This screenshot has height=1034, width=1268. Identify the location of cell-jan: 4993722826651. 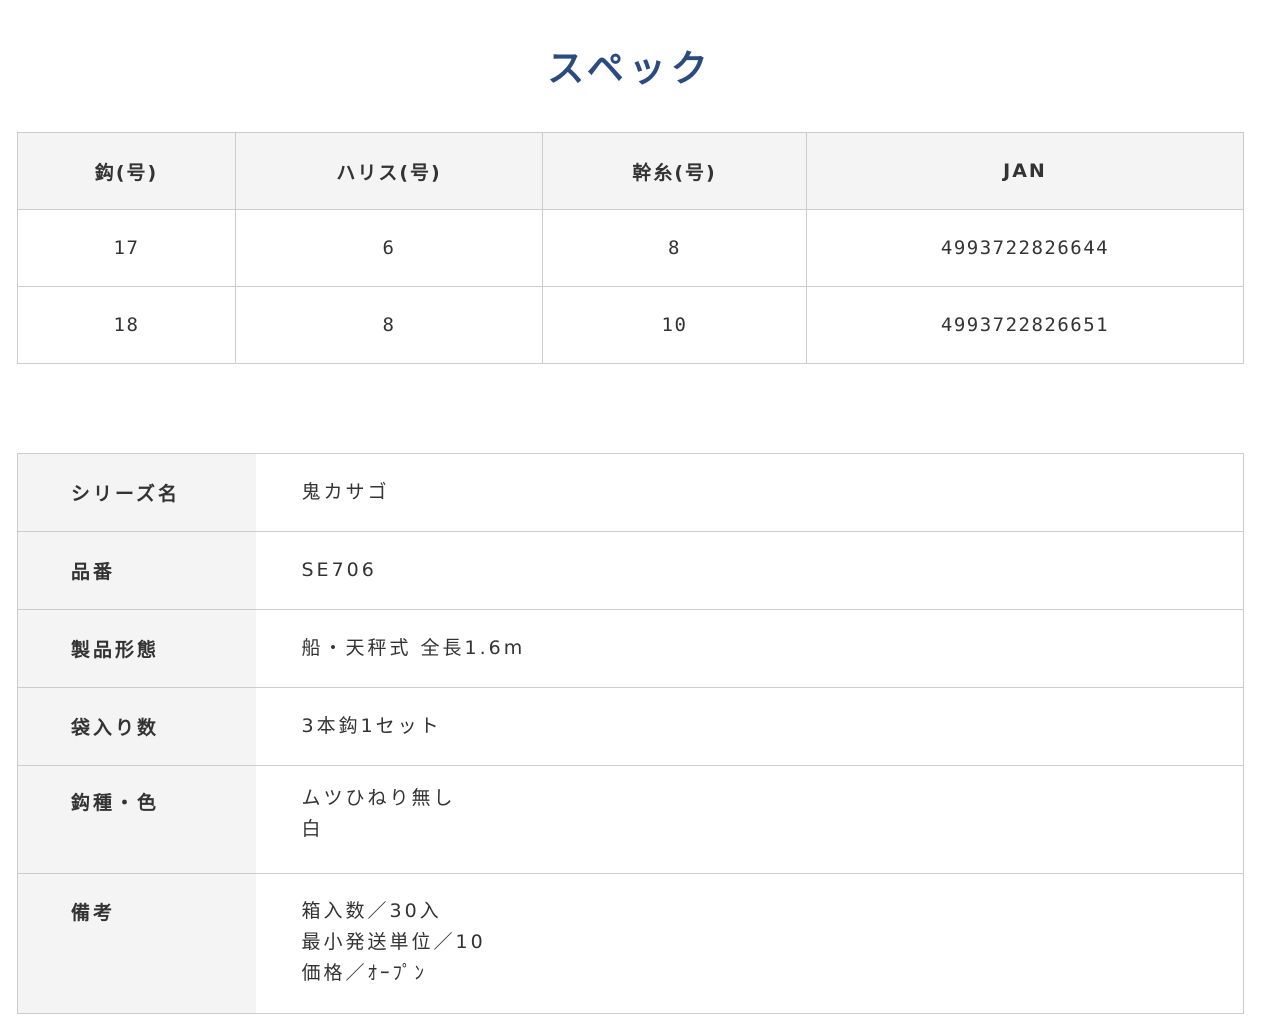
(1025, 325).